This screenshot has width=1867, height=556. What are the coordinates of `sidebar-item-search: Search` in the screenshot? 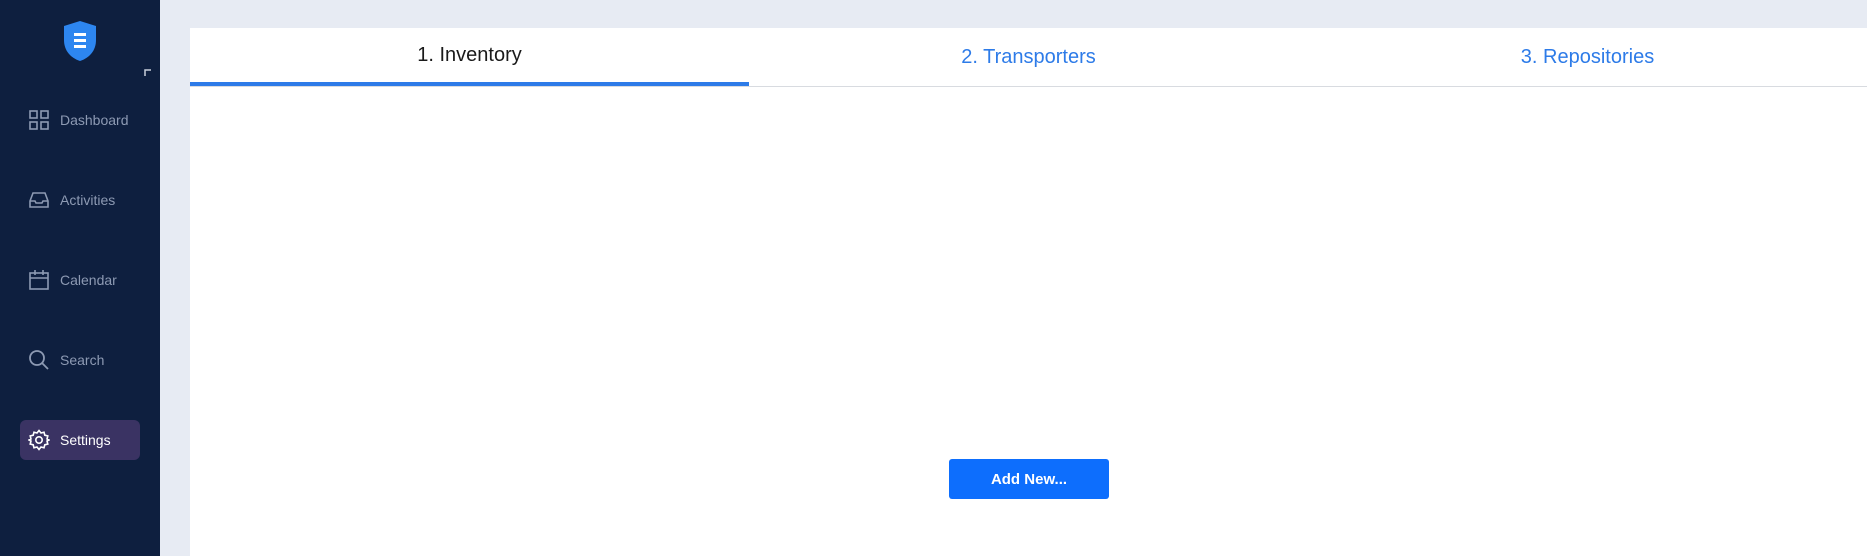 It's located at (80, 360).